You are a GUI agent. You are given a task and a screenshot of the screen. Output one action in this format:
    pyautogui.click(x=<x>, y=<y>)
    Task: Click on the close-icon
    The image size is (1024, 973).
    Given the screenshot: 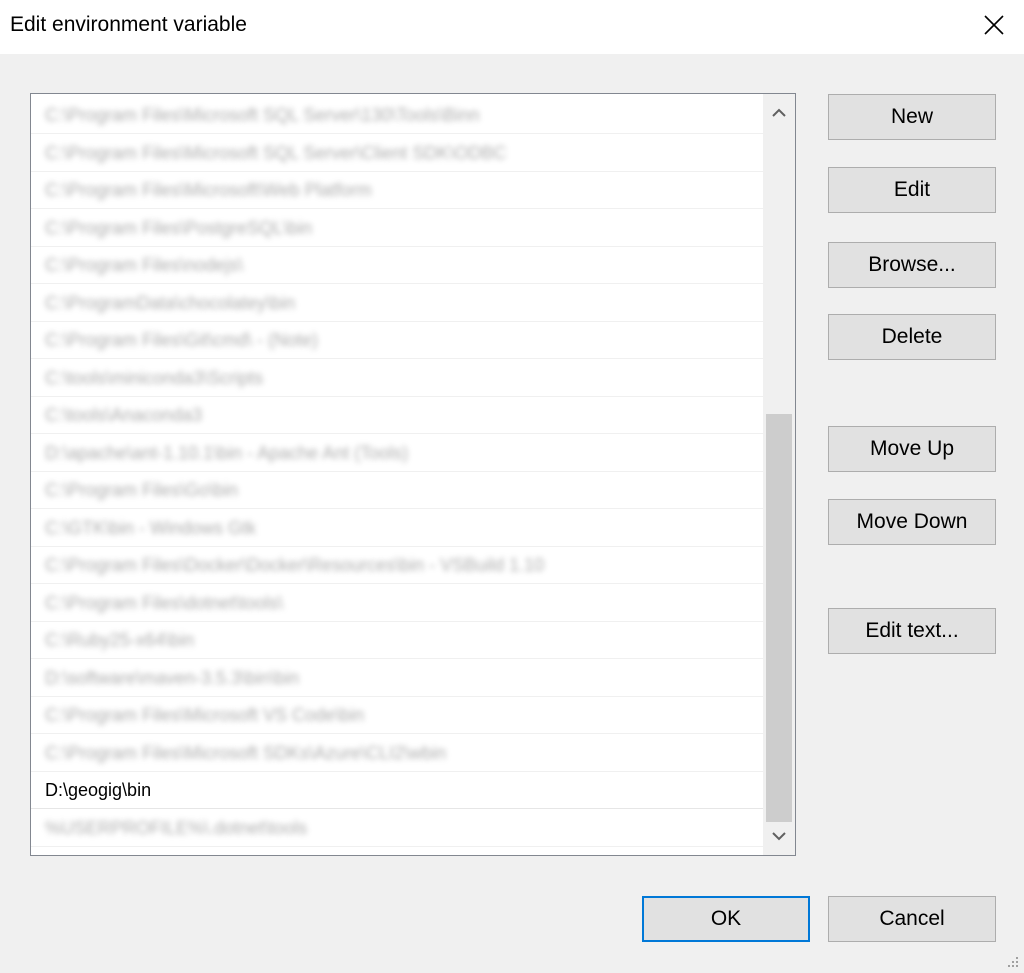 What is the action you would take?
    pyautogui.click(x=994, y=25)
    